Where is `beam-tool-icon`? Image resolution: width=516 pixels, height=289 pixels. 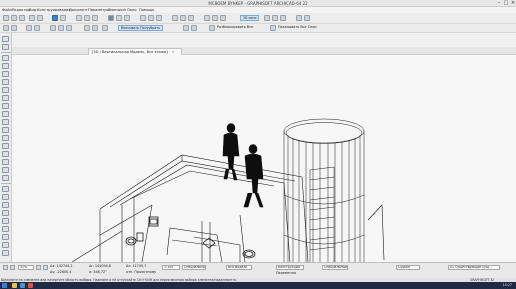
beam-tool-icon is located at coordinates (5, 90).